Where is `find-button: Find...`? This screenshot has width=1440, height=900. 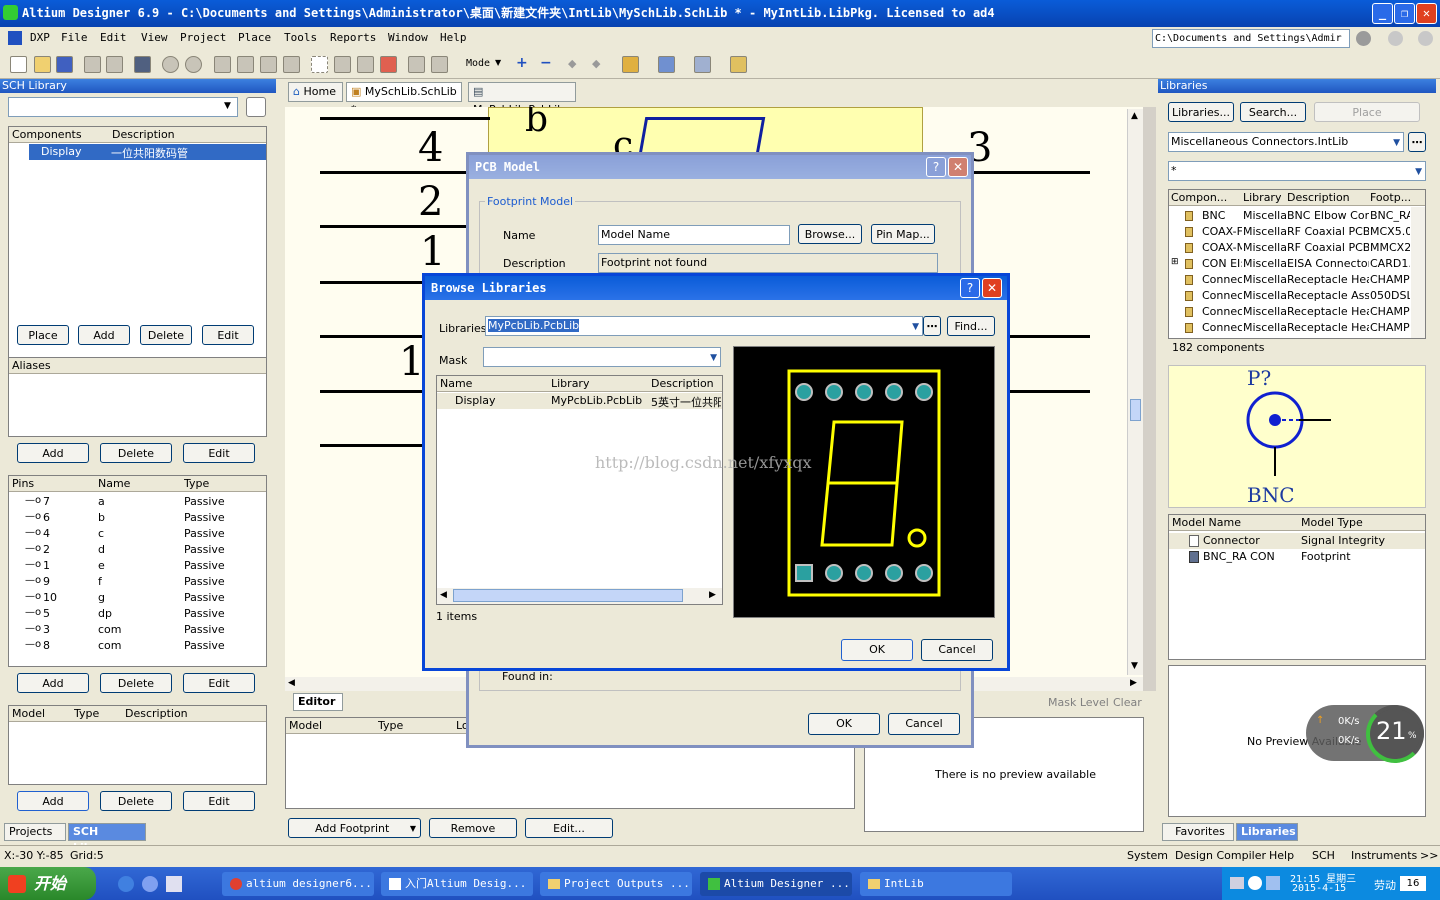 find-button: Find... is located at coordinates (971, 326).